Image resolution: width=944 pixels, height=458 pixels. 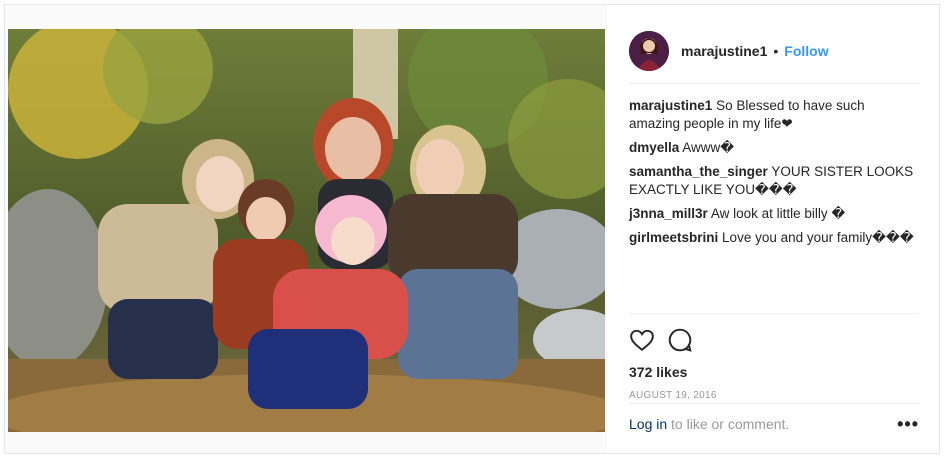 I want to click on comment-text: Love you and your family���, so click(x=818, y=237).